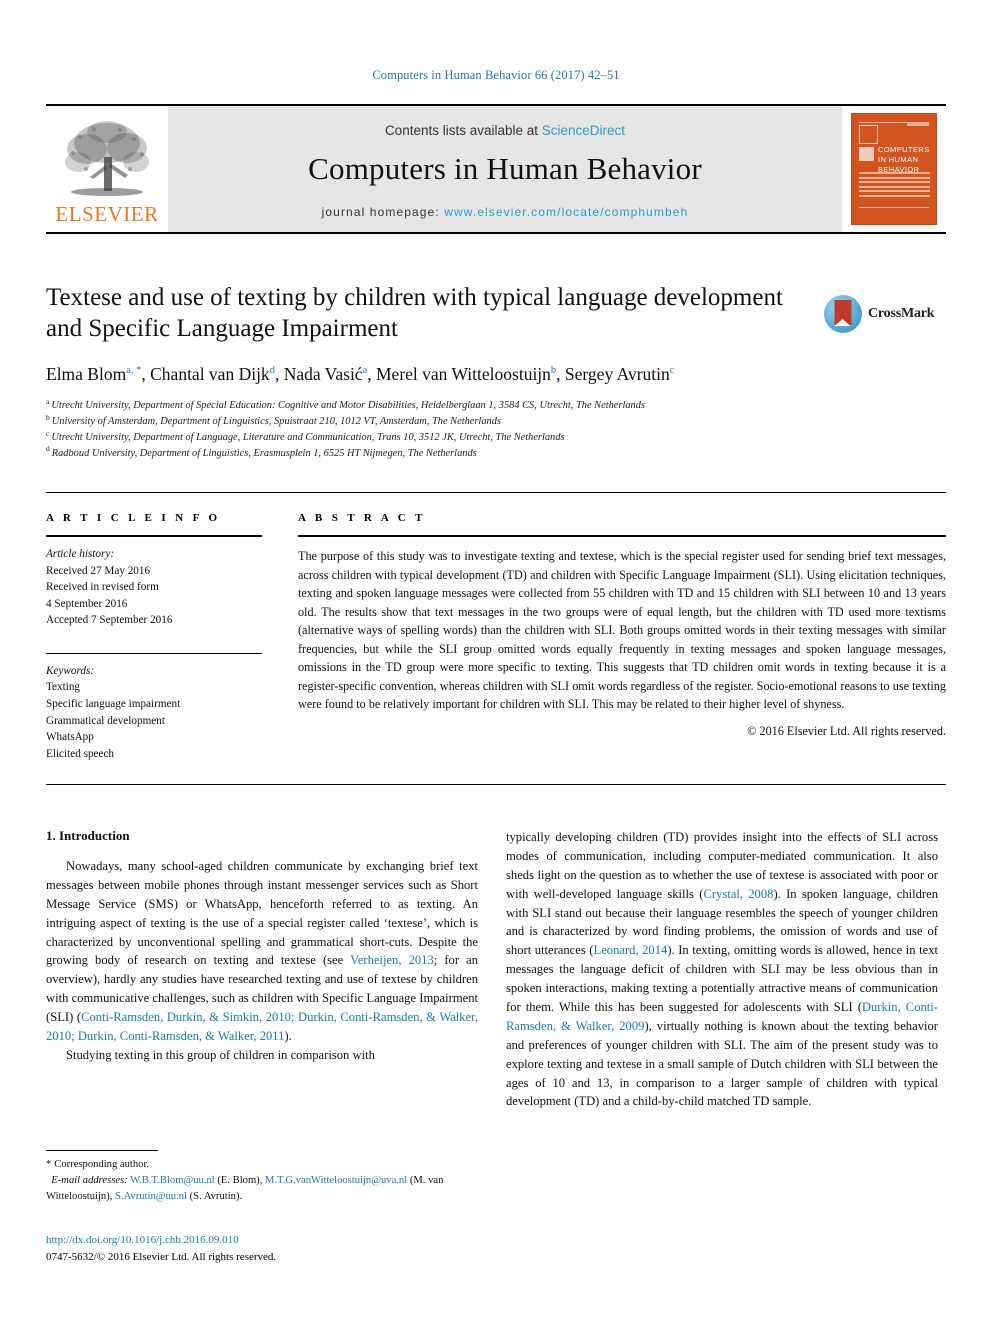 This screenshot has height=1323, width=992. Describe the element at coordinates (866, 154) in the screenshot. I see `cover-logo-block-icon` at that location.